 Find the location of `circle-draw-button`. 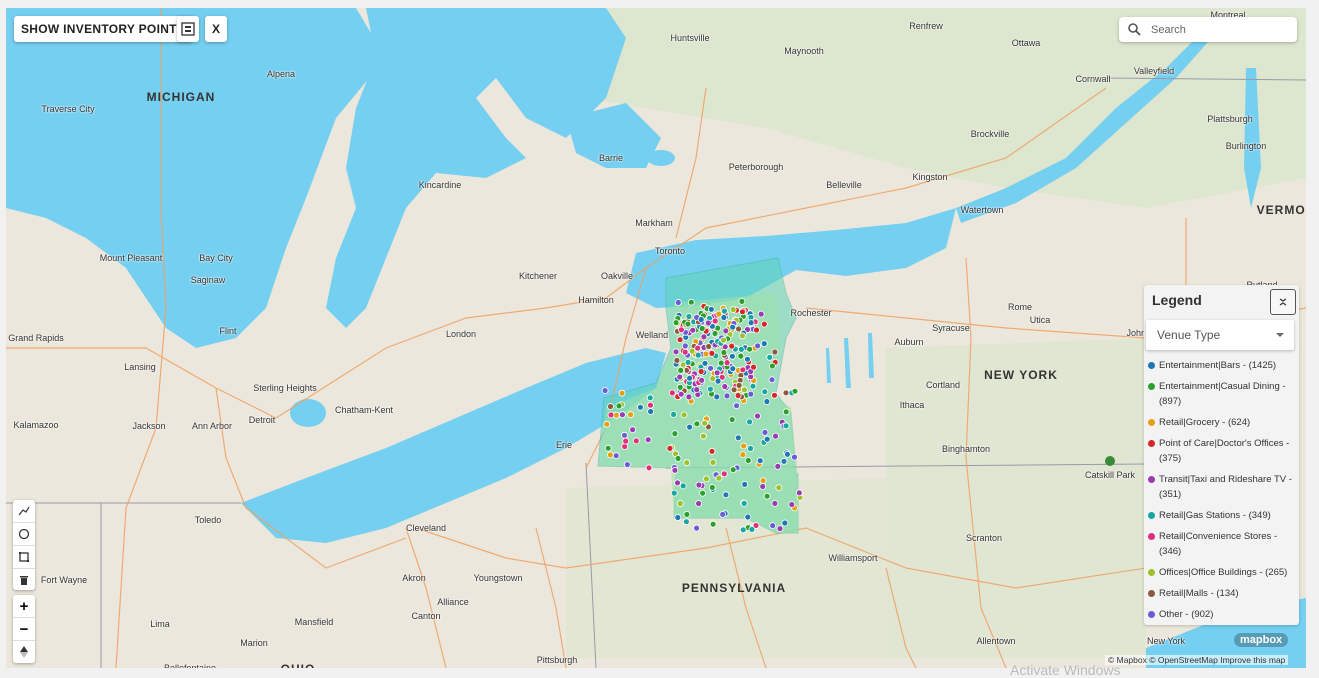

circle-draw-button is located at coordinates (24, 534).